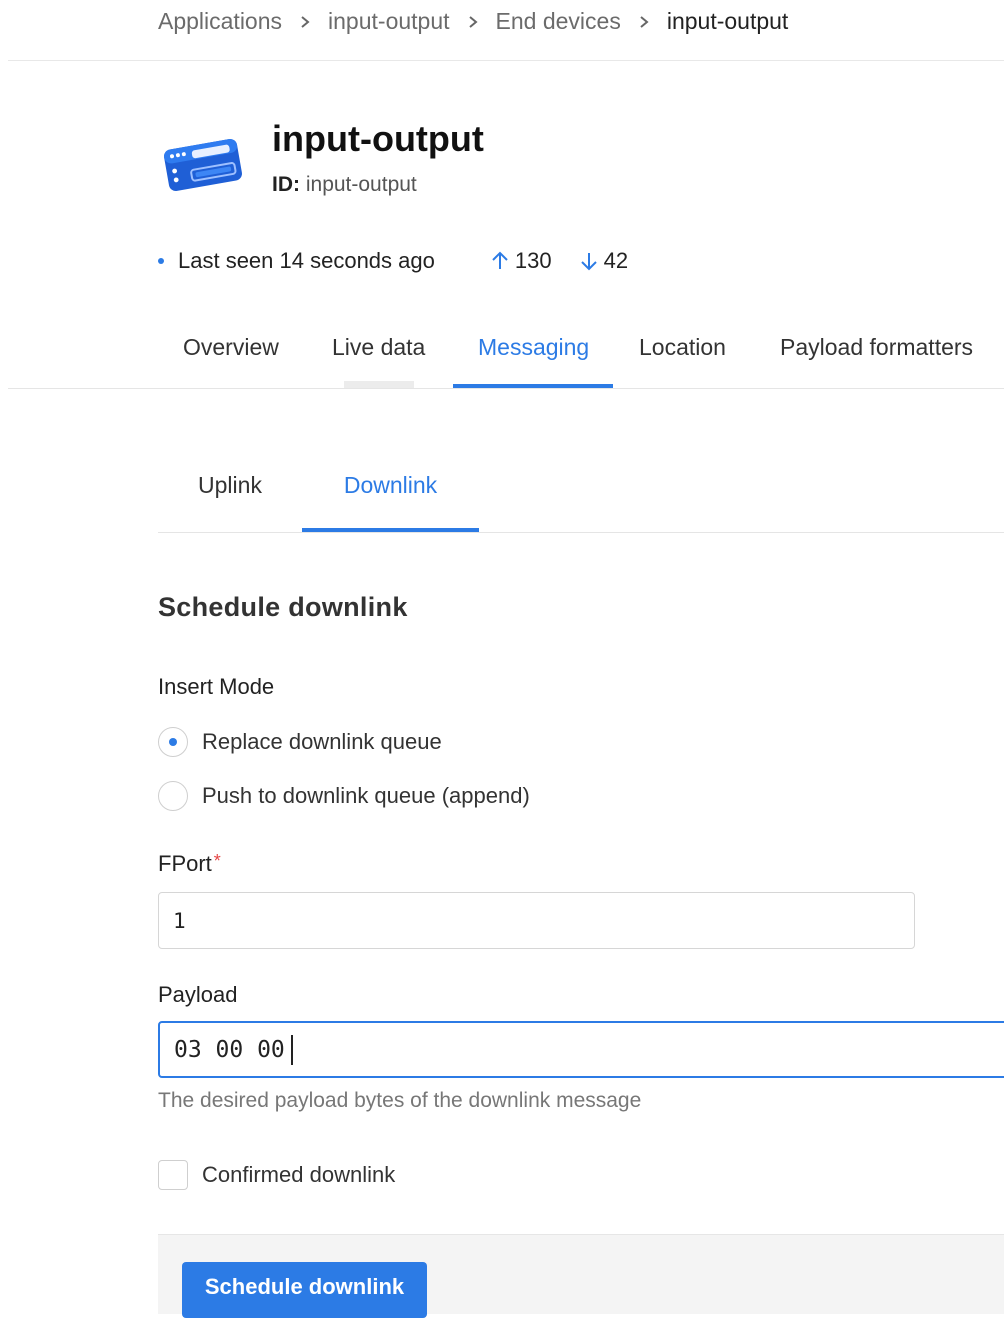  I want to click on tab-downlink: Downlink, so click(390, 501).